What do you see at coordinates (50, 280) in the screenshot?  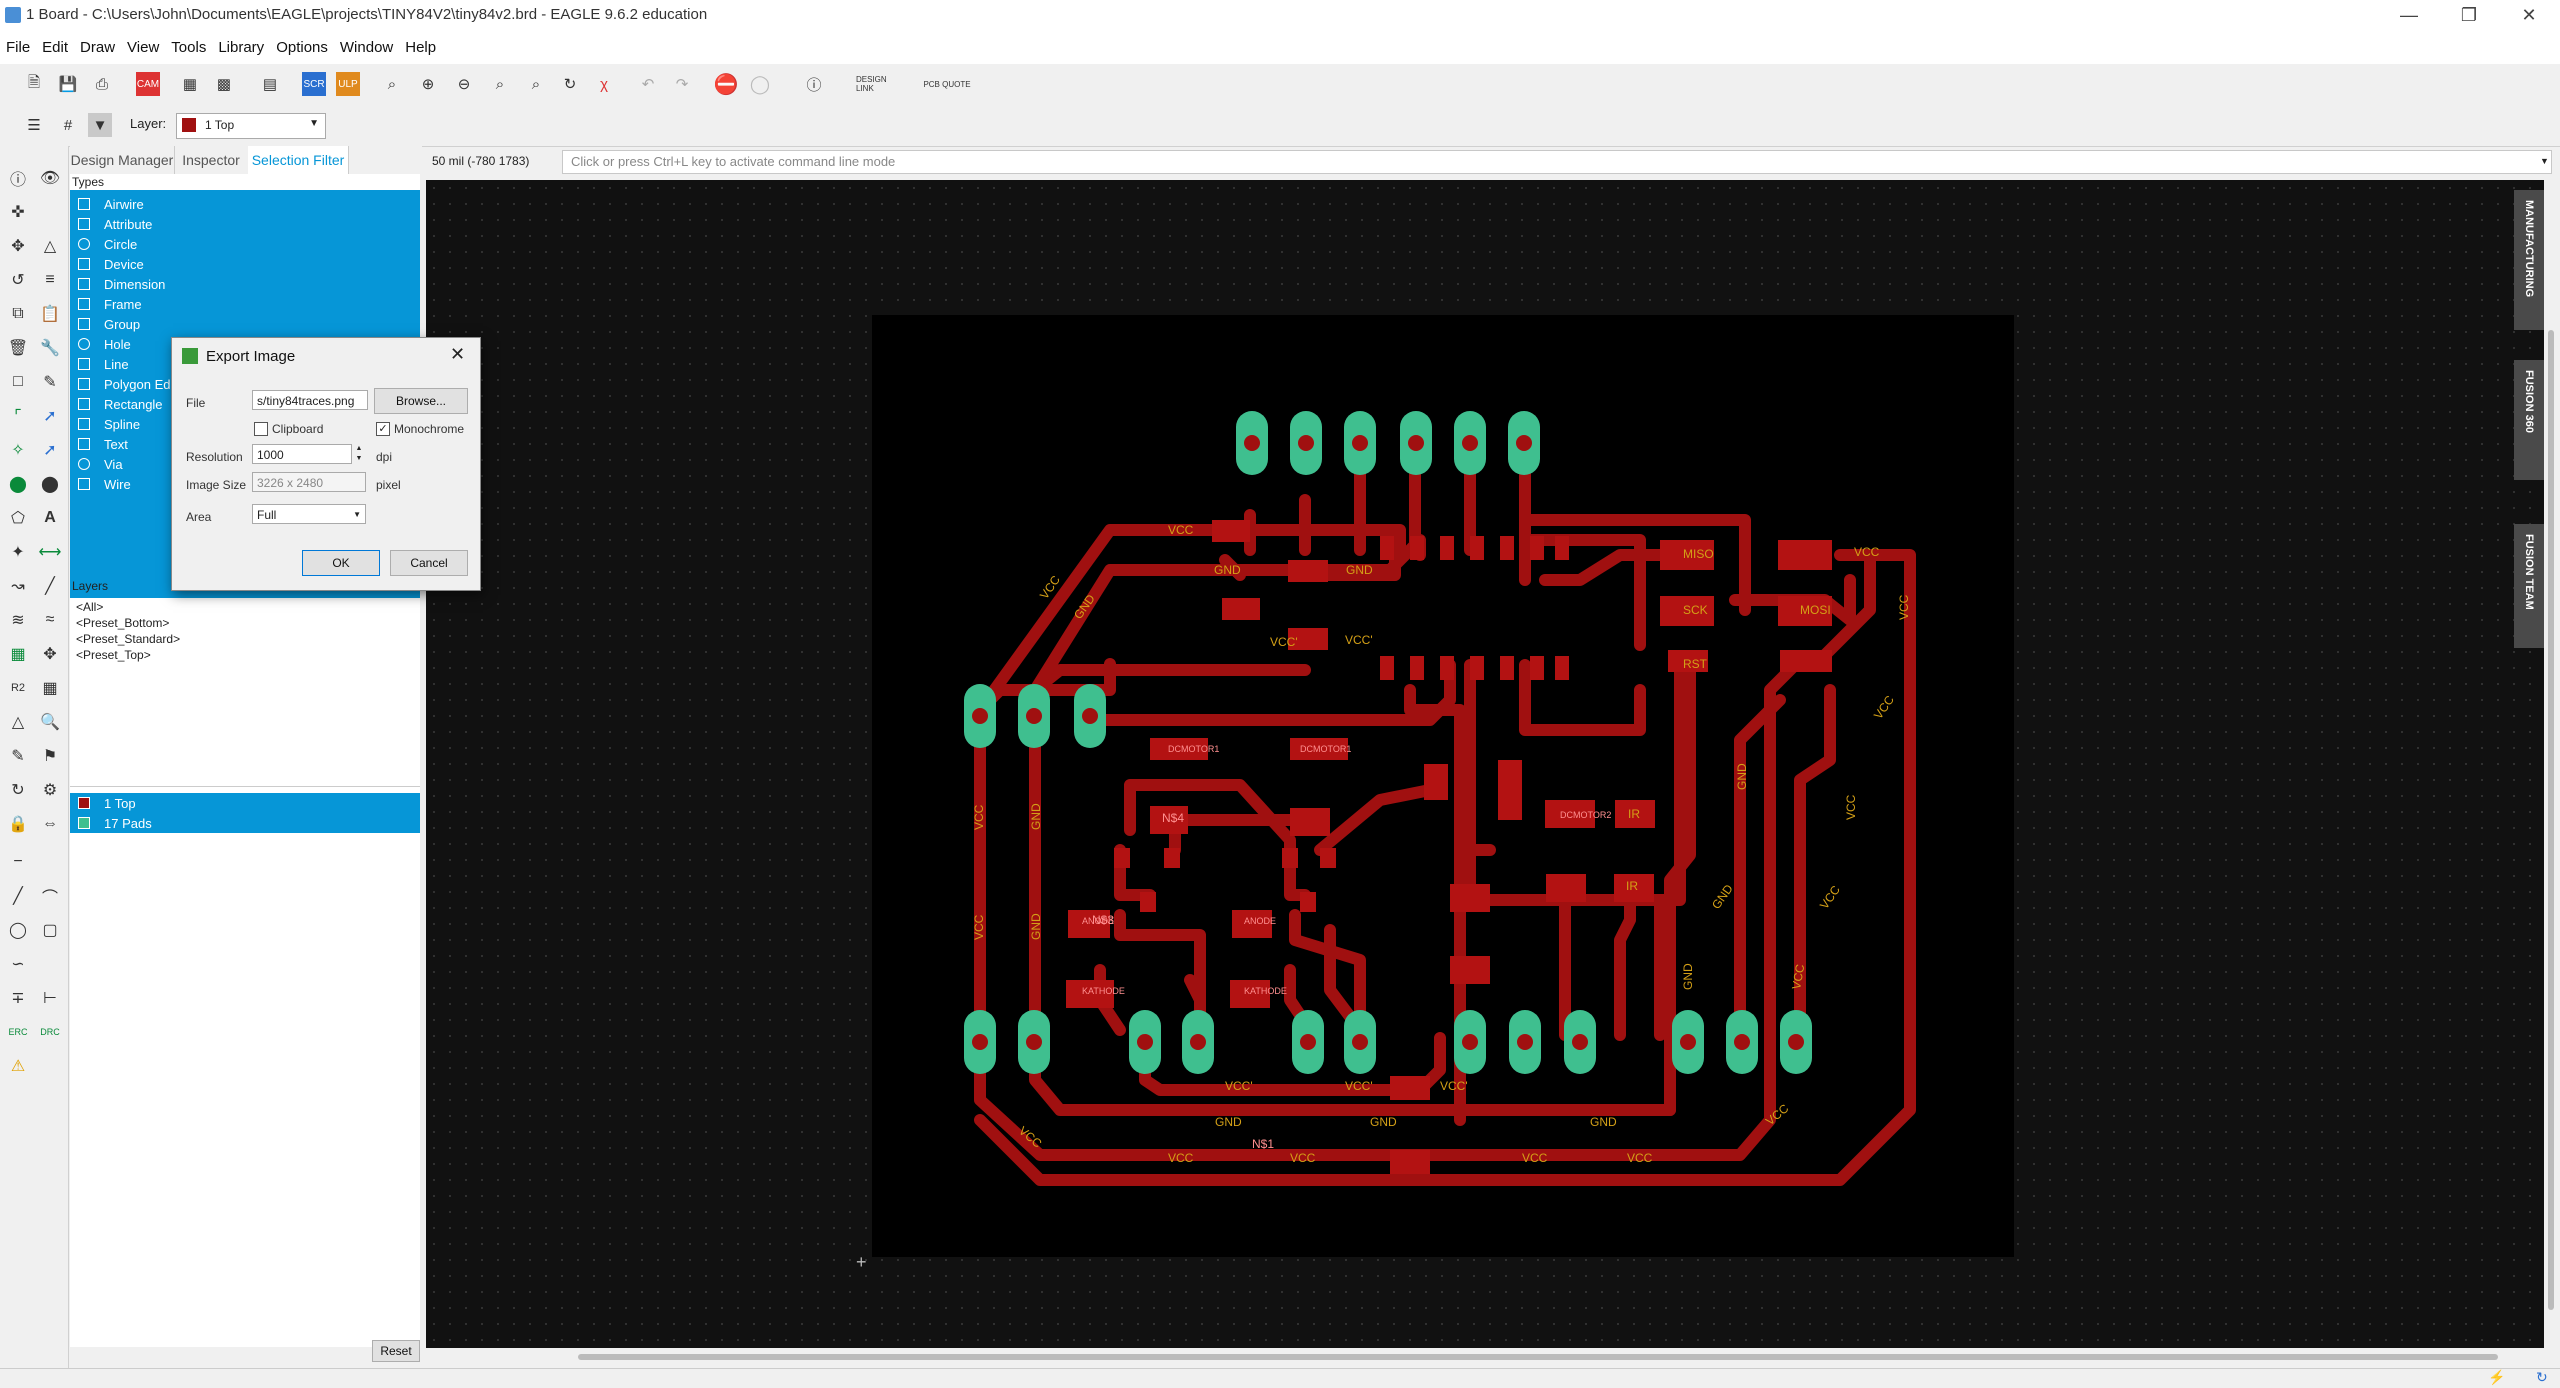 I see `align-icon: ≡` at bounding box center [50, 280].